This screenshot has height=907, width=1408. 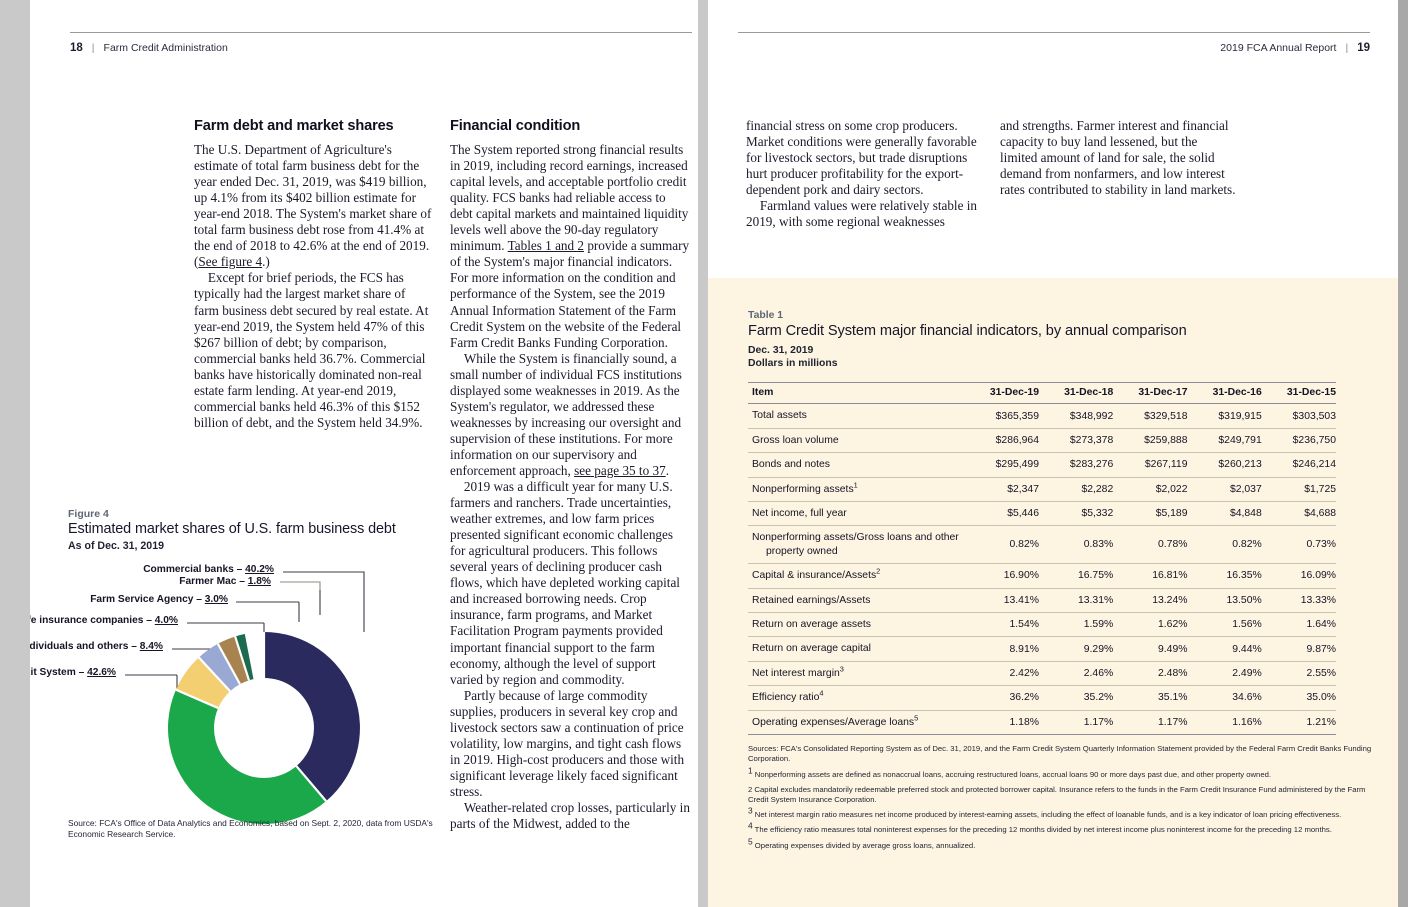 What do you see at coordinates (15, 453) in the screenshot?
I see `left-page-edge` at bounding box center [15, 453].